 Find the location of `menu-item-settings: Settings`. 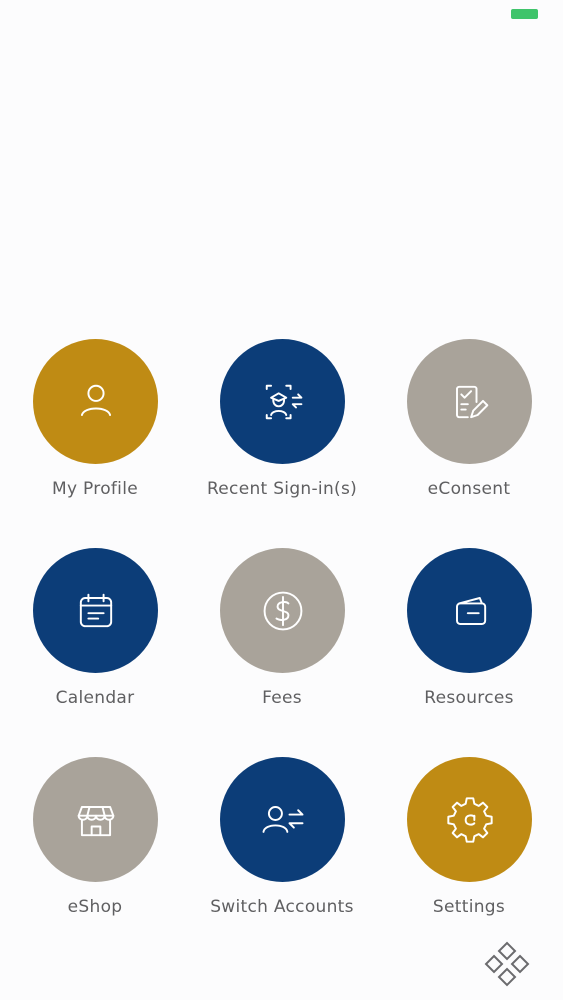

menu-item-settings: Settings is located at coordinates (469, 852).